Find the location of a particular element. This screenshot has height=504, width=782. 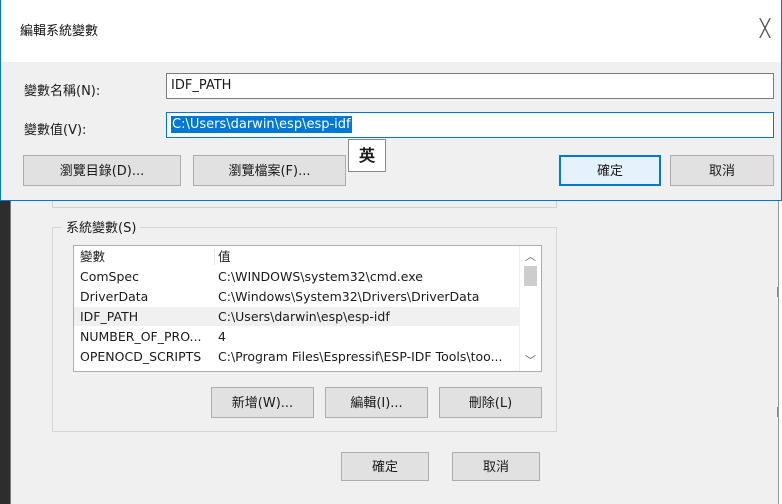

variable-value: 4 is located at coordinates (222, 336).